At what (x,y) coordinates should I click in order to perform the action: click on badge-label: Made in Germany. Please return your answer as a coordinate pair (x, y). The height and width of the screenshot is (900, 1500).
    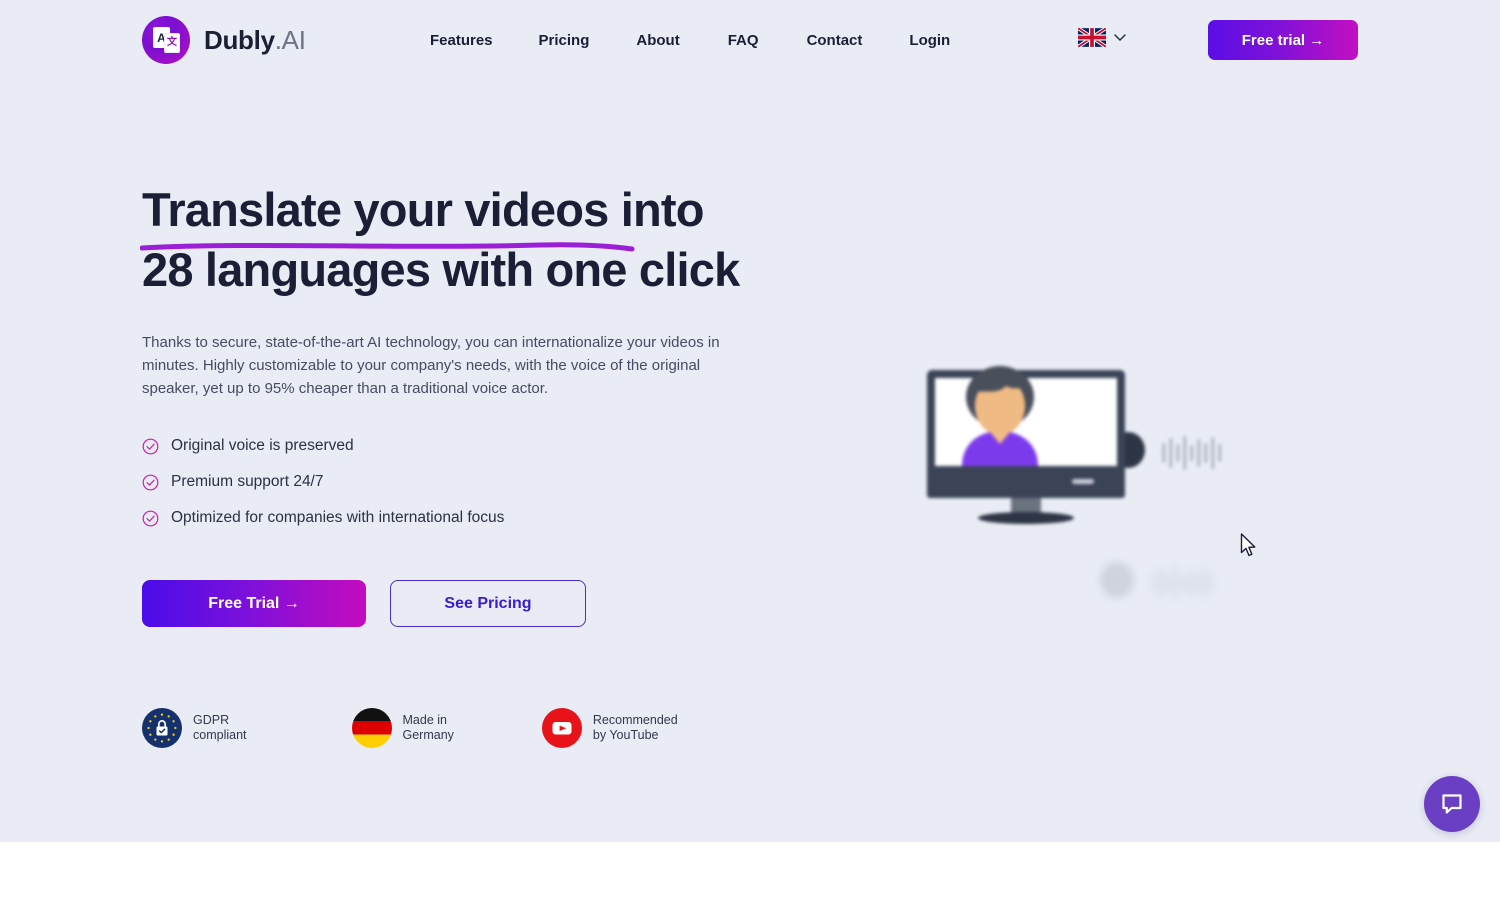
    Looking at the image, I should click on (428, 727).